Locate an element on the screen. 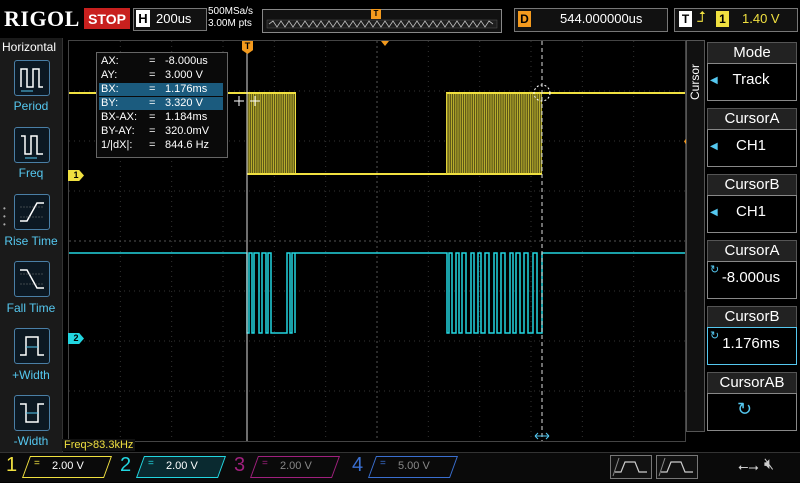 The height and width of the screenshot is (483, 800). readout-value: 3.000 V is located at coordinates (184, 75).